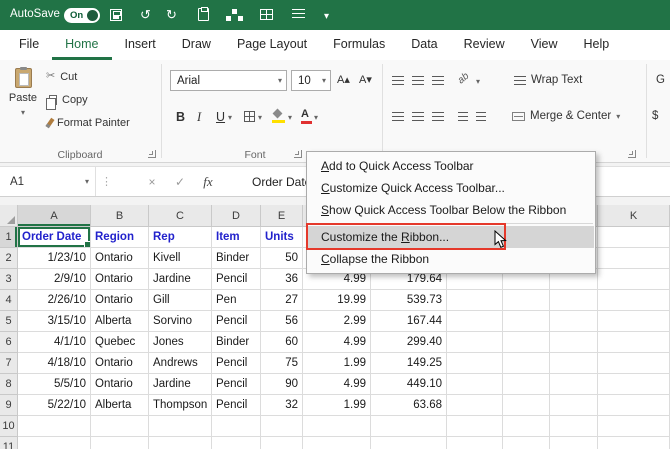 The image size is (670, 449). What do you see at coordinates (116, 15) in the screenshot?
I see `save-icon` at bounding box center [116, 15].